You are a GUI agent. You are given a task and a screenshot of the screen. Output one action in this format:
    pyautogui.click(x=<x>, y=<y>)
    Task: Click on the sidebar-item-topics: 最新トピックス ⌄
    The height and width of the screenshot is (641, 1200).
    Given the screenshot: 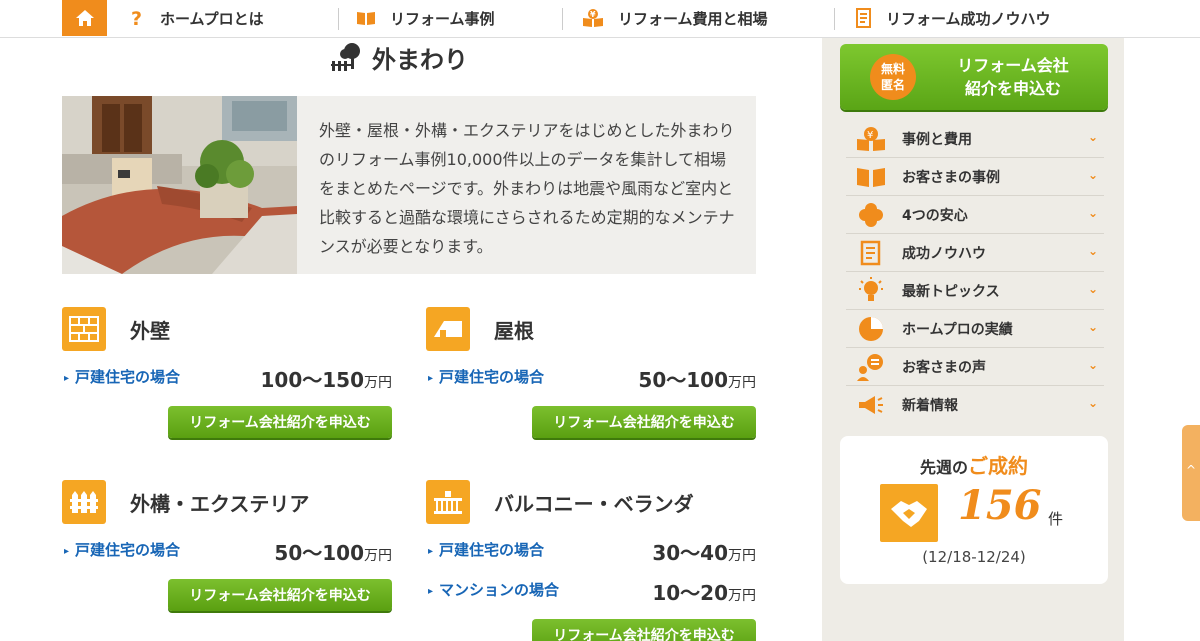 What is the action you would take?
    pyautogui.click(x=975, y=291)
    